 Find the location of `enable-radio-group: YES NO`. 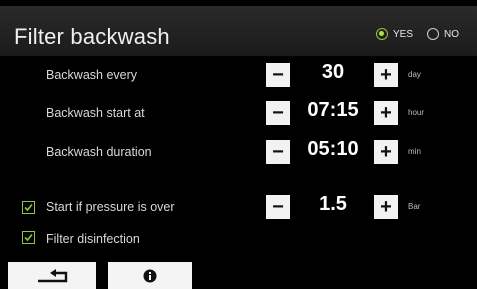

enable-radio-group: YES NO is located at coordinates (410, 34).